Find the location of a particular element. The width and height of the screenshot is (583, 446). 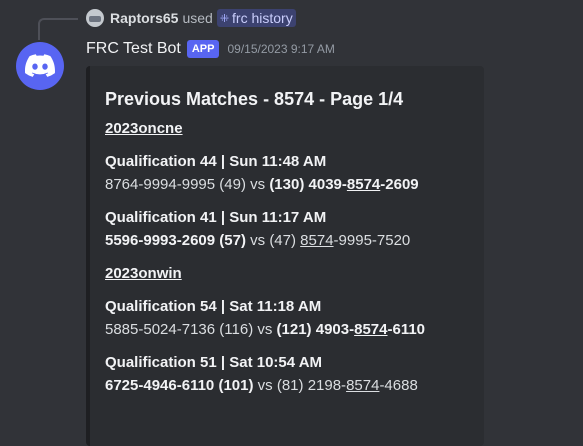

discord-logo-icon is located at coordinates (40, 65).